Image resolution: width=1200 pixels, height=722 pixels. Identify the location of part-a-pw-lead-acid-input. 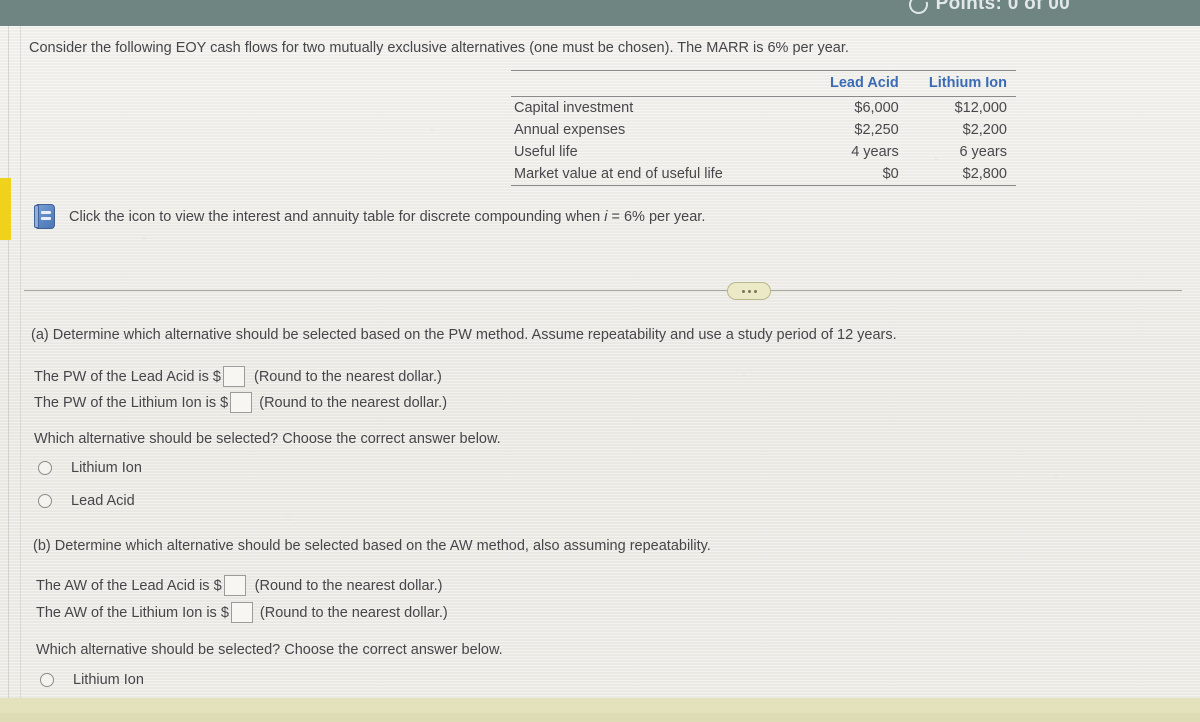
(234, 376).